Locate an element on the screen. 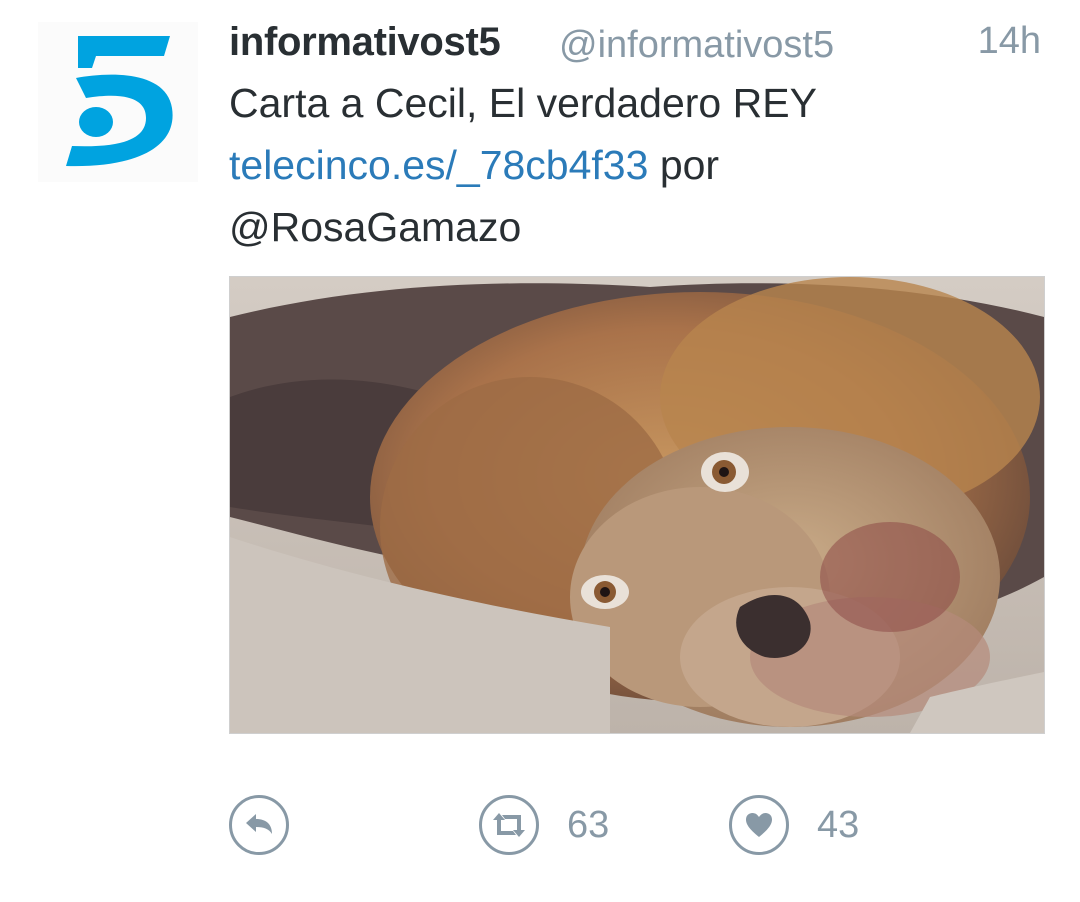  tweet-mention: @RosaGamazo is located at coordinates (629, 227).